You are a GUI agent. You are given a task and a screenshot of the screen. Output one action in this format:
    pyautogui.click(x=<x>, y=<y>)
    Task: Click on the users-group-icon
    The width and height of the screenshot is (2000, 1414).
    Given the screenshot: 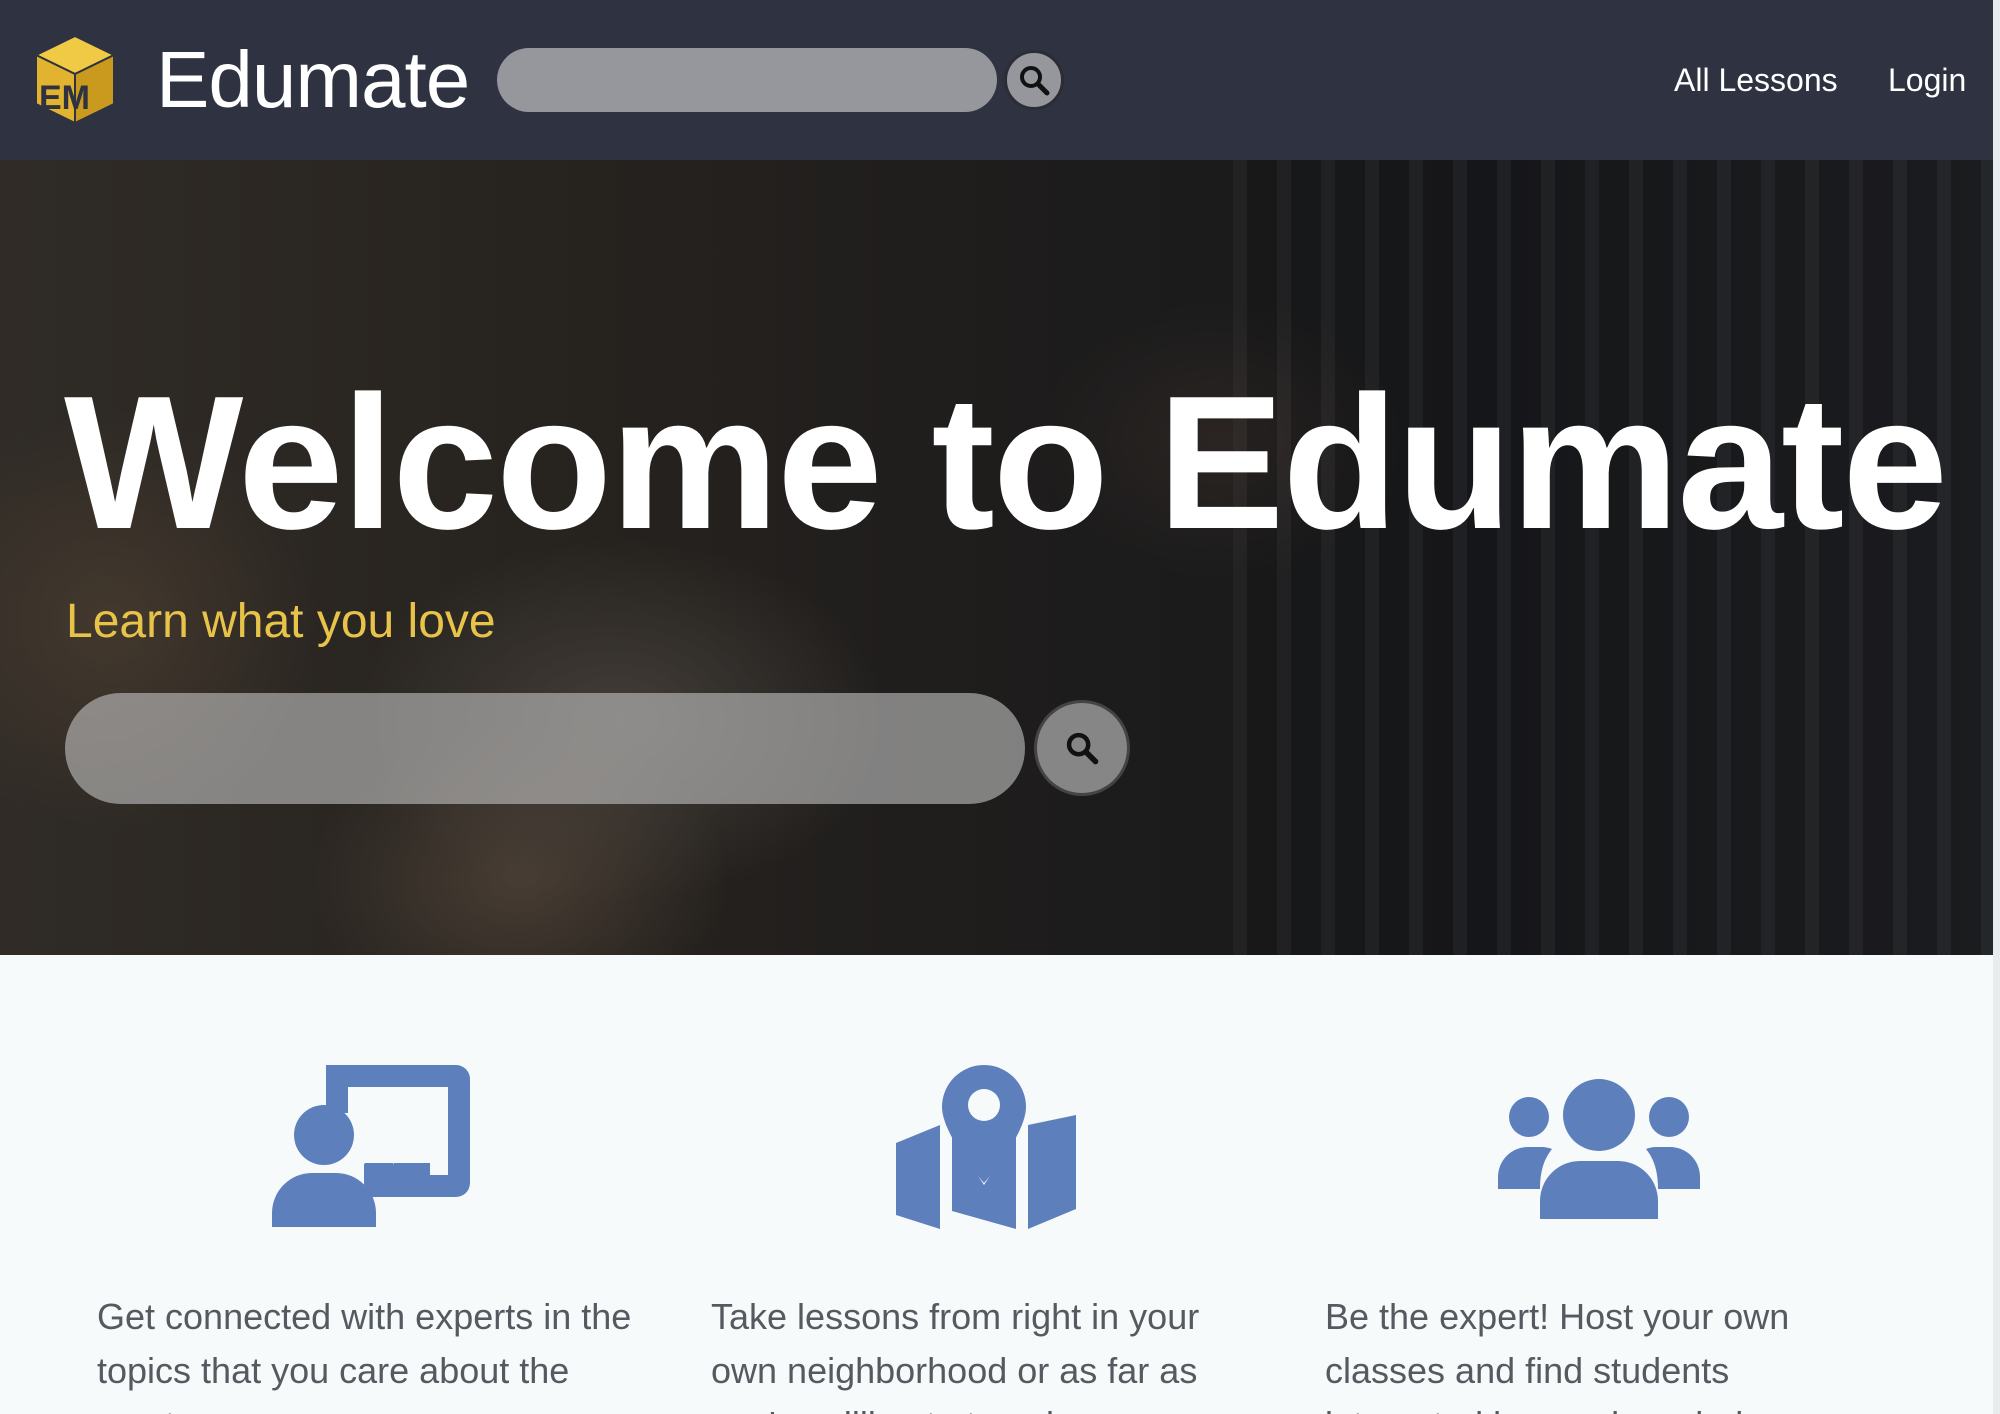 What is the action you would take?
    pyautogui.click(x=1599, y=1150)
    